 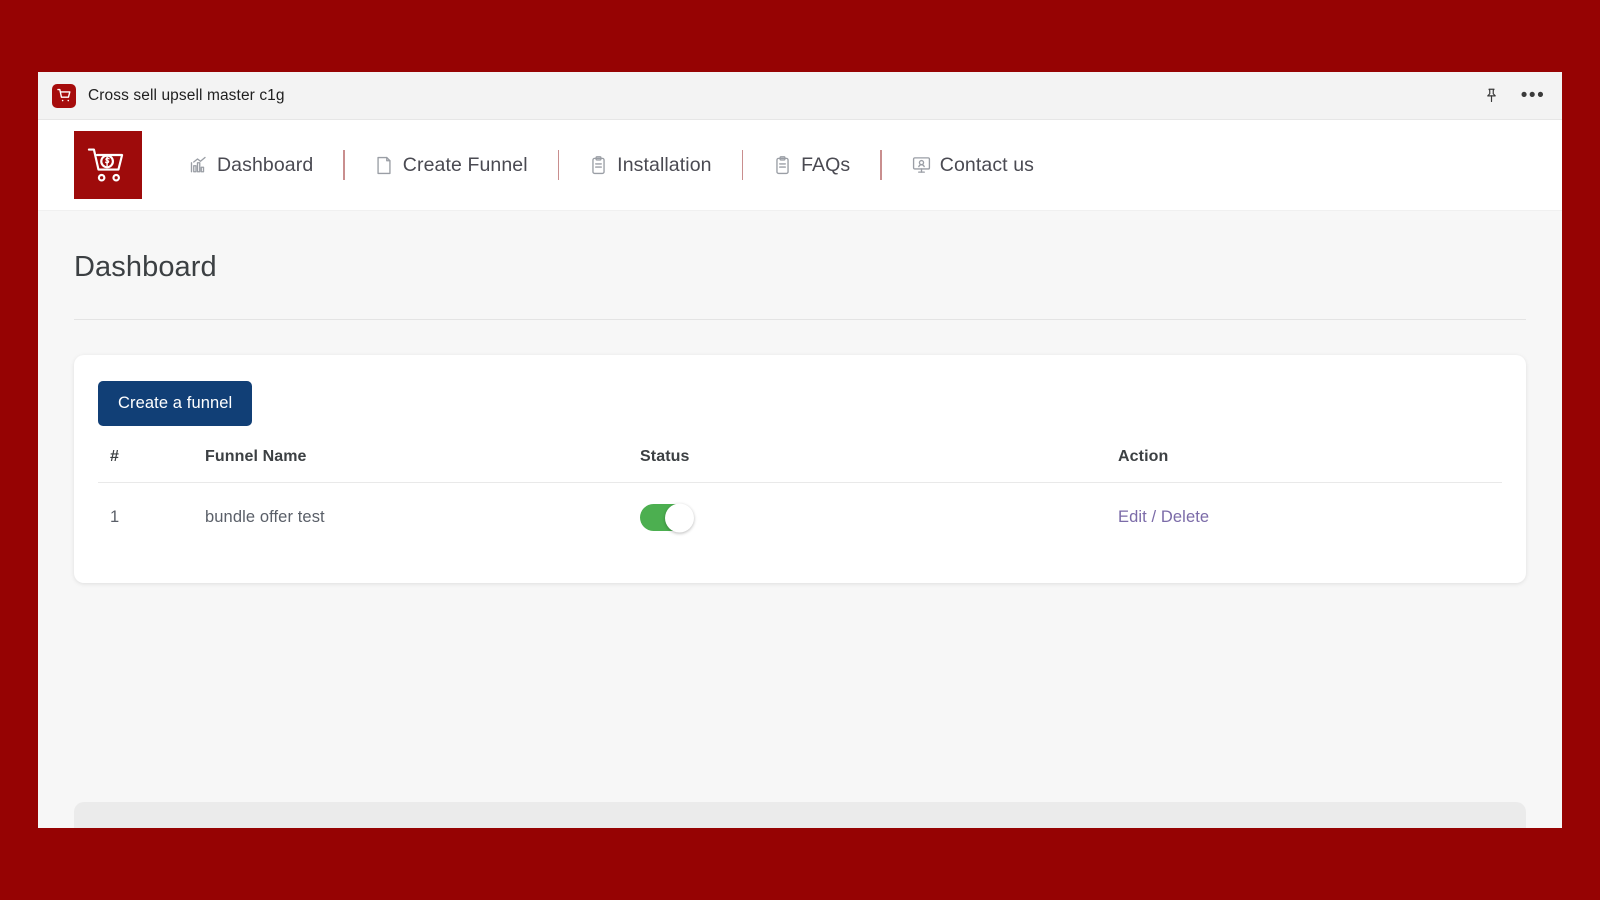 I want to click on nav-label-create-funnel: Create Funnel, so click(x=465, y=164).